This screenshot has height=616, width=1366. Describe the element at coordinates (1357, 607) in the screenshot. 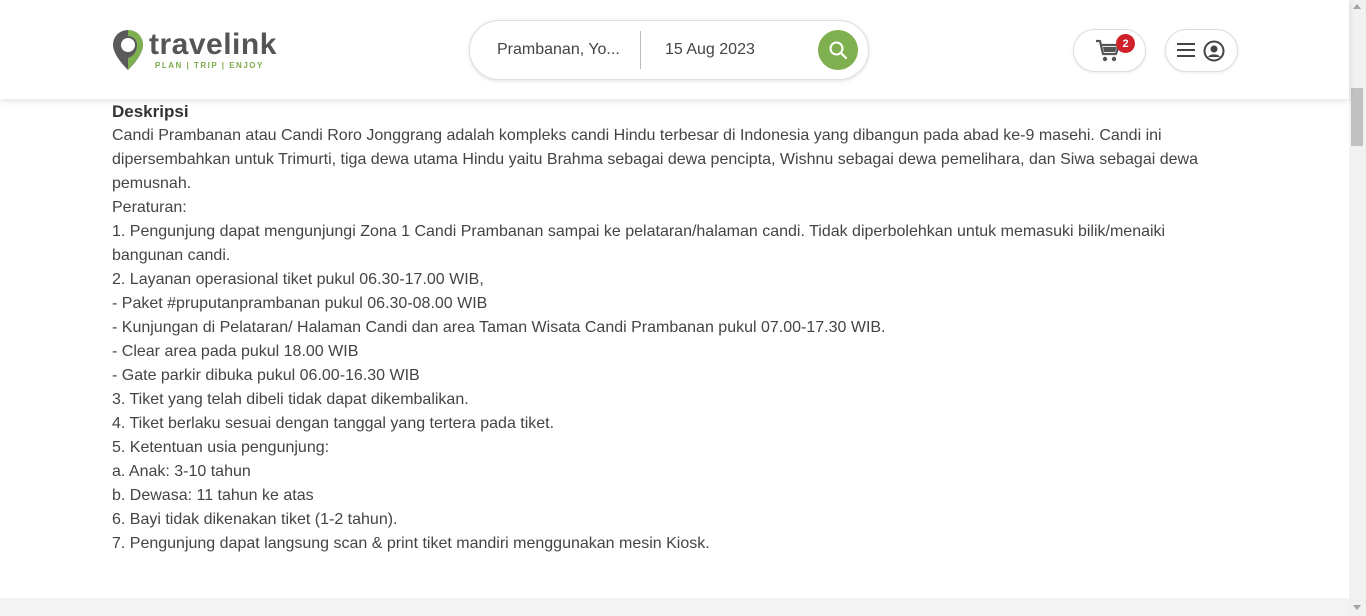

I see `scroll-down-arrow-icon` at that location.